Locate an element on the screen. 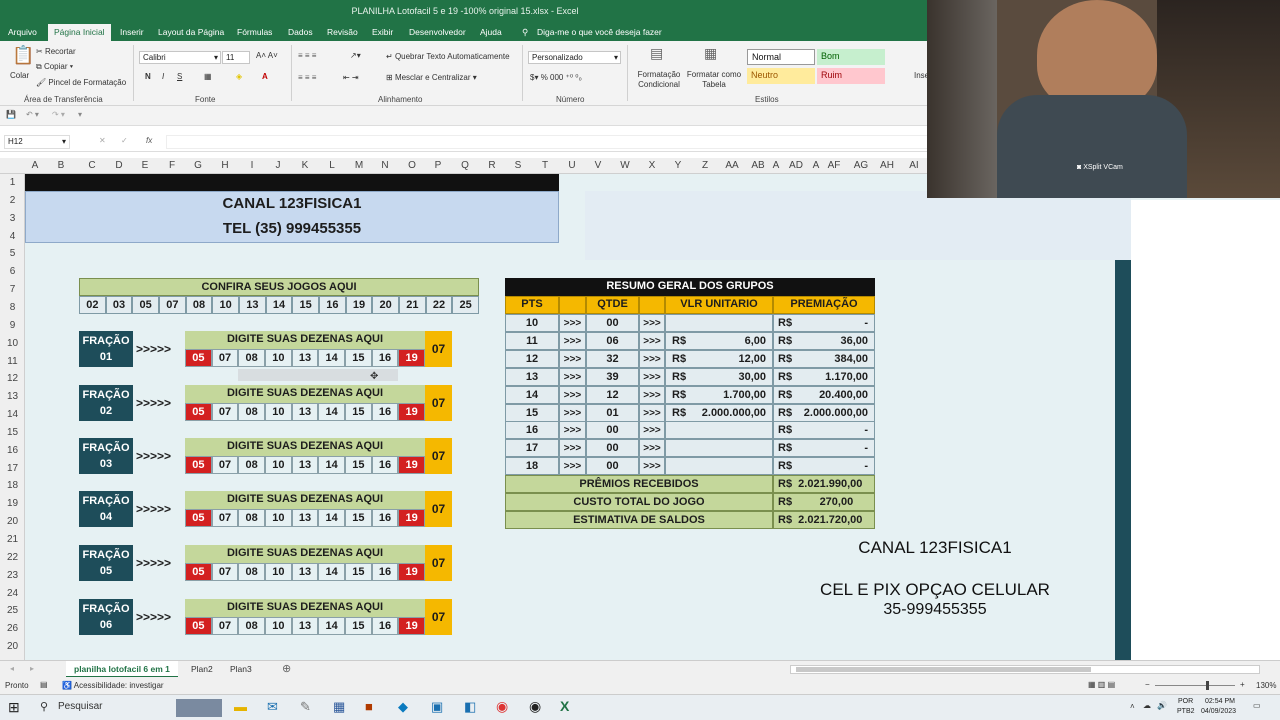  tab-pagina-inicial: Página Inicial is located at coordinates (79, 32).